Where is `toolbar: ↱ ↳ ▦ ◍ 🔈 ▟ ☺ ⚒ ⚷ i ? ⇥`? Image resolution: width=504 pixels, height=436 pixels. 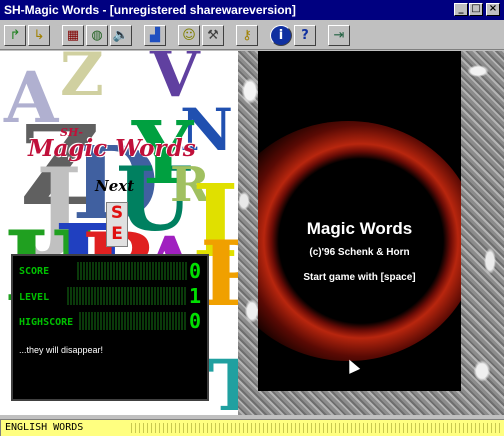
toolbar: ↱ ↳ ▦ ◍ 🔈 ▟ ☺ ⚒ ⚷ i ? ⇥ is located at coordinates (252, 35).